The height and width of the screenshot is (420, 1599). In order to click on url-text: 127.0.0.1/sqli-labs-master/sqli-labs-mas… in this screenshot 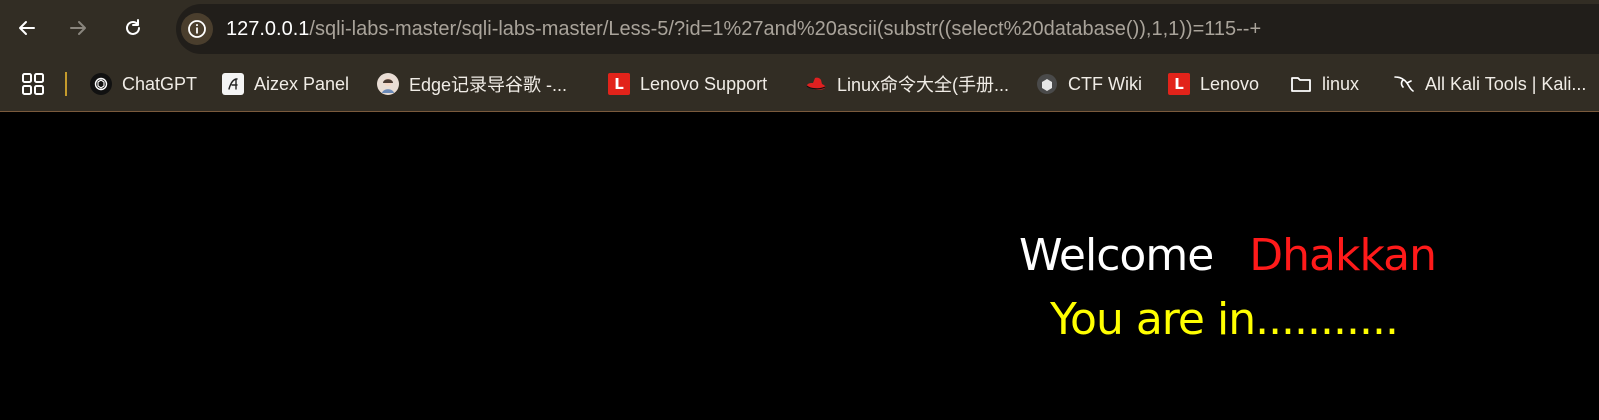, I will do `click(743, 29)`.